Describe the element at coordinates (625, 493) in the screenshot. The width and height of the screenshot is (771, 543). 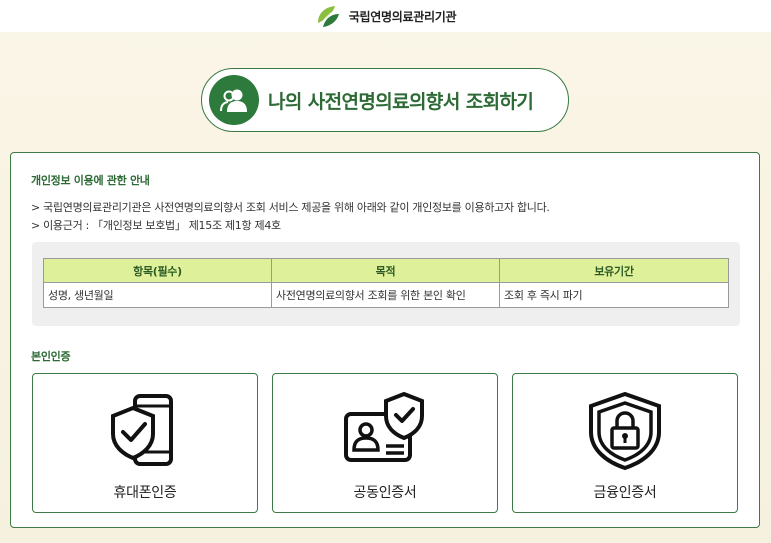
I see `auth-option-label: 금융인증서` at that location.